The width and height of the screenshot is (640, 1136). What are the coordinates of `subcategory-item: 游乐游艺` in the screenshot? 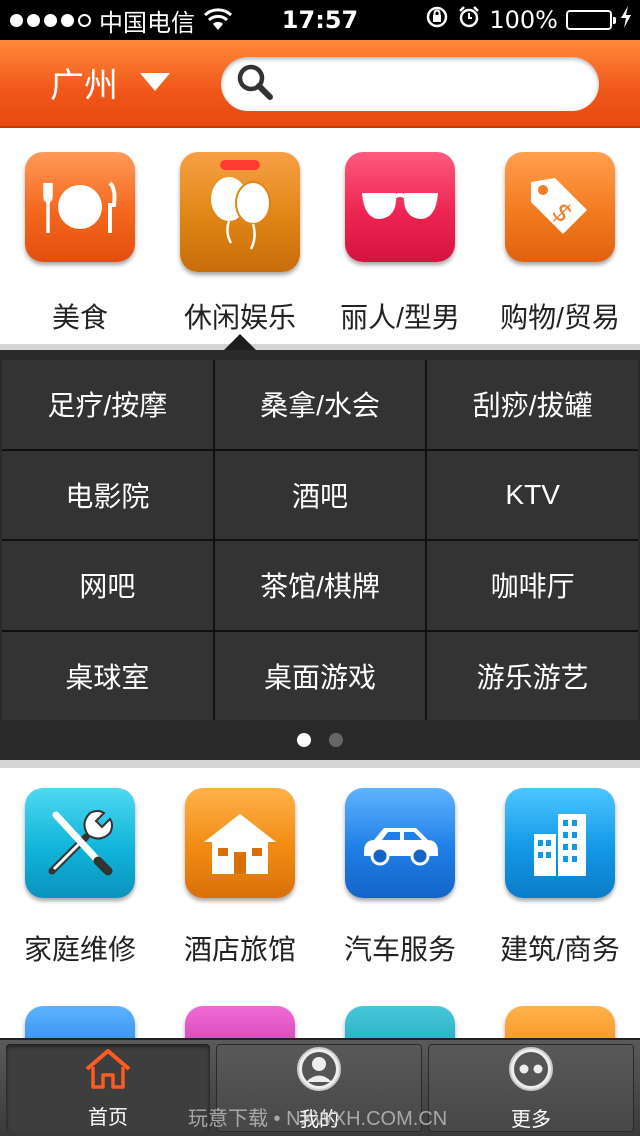 It's located at (532, 675).